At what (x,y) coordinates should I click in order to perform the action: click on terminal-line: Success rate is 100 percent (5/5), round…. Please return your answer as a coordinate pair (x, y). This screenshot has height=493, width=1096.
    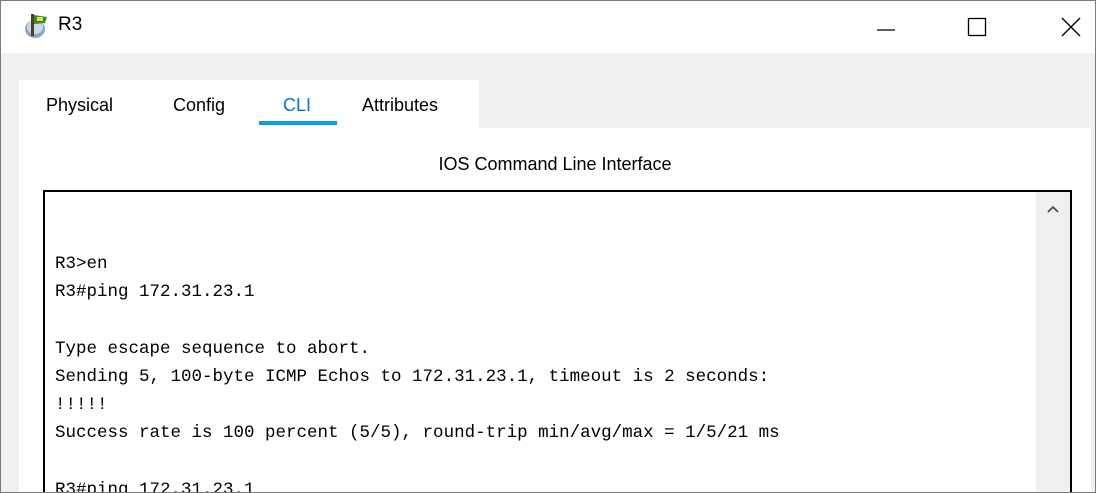
    Looking at the image, I should click on (417, 433).